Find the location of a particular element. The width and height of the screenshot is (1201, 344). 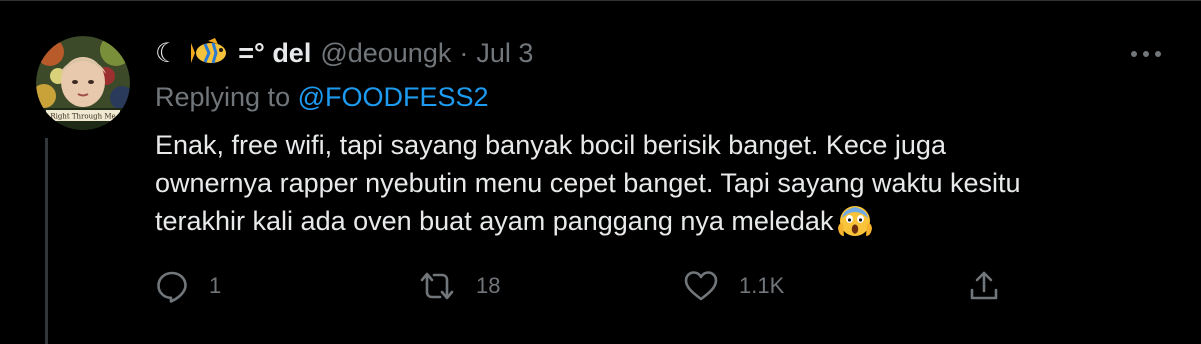

avatar-caption: Right Through Me is located at coordinates (82, 117).